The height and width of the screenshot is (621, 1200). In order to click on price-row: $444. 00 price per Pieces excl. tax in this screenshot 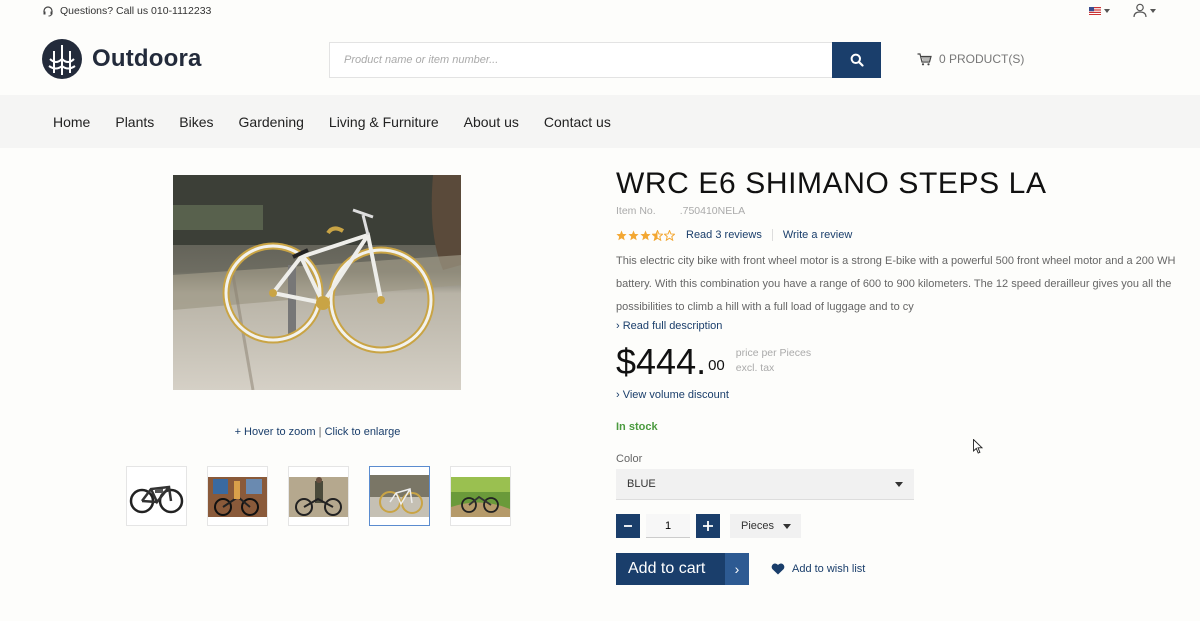, I will do `click(896, 362)`.